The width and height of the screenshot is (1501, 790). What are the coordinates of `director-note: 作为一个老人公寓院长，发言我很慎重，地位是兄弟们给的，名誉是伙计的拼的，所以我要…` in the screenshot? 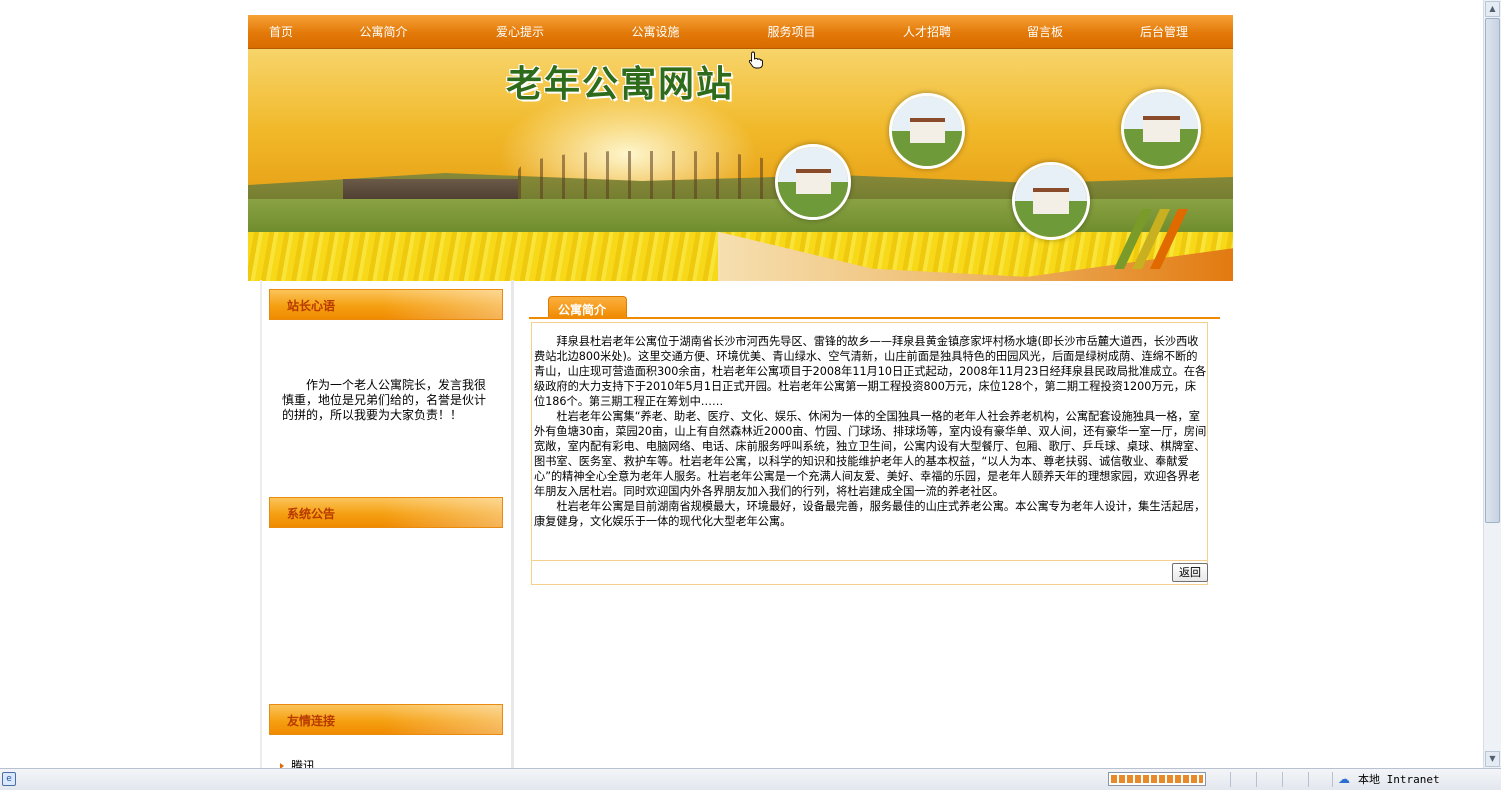 It's located at (384, 400).